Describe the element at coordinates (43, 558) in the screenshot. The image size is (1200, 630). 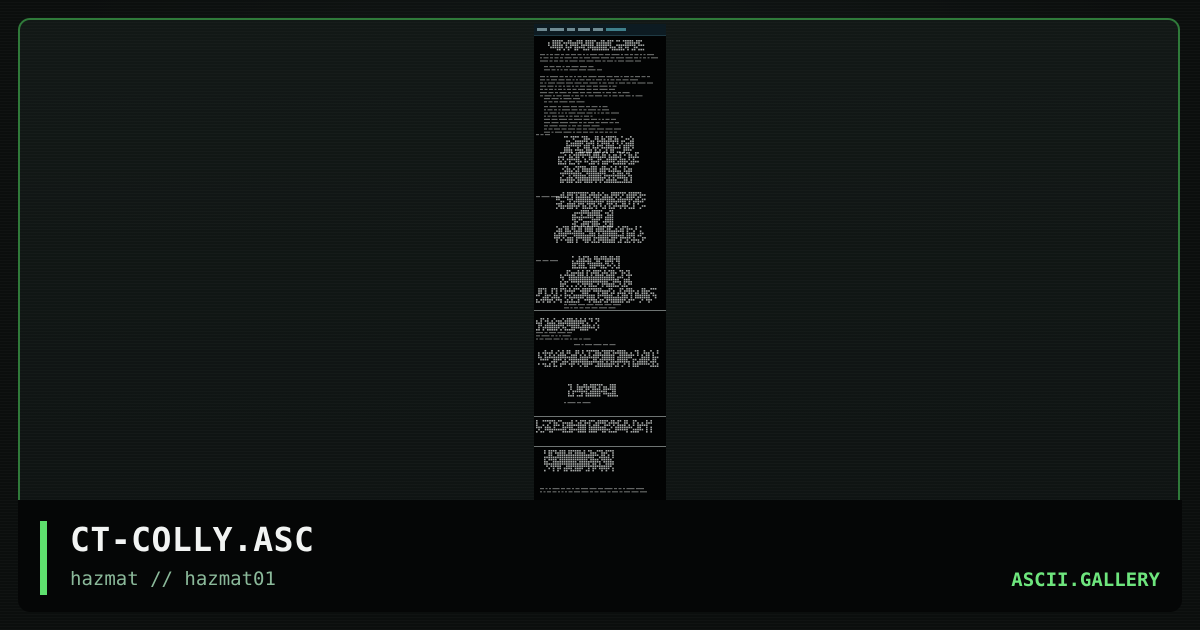
I see `accent-bar` at that location.